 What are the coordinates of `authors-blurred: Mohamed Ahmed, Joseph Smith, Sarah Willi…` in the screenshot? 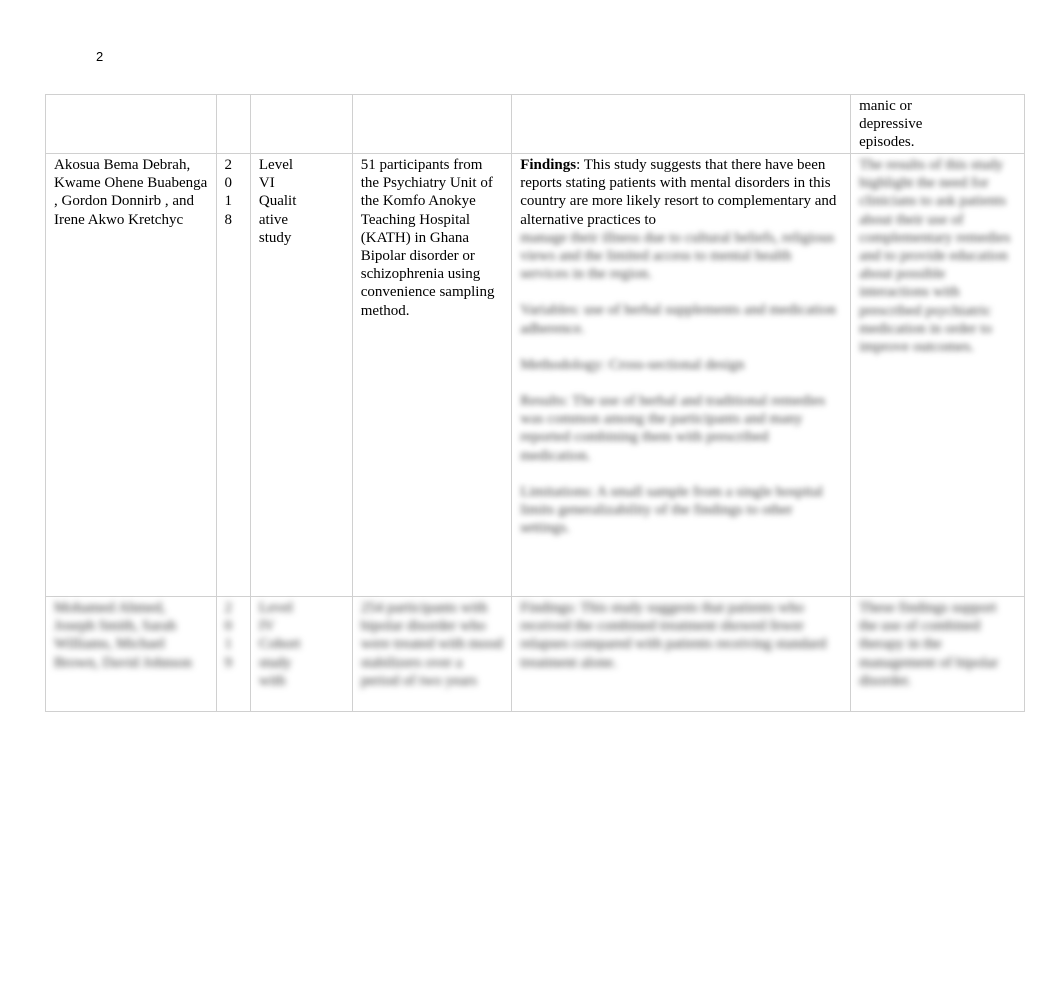 It's located at (123, 635).